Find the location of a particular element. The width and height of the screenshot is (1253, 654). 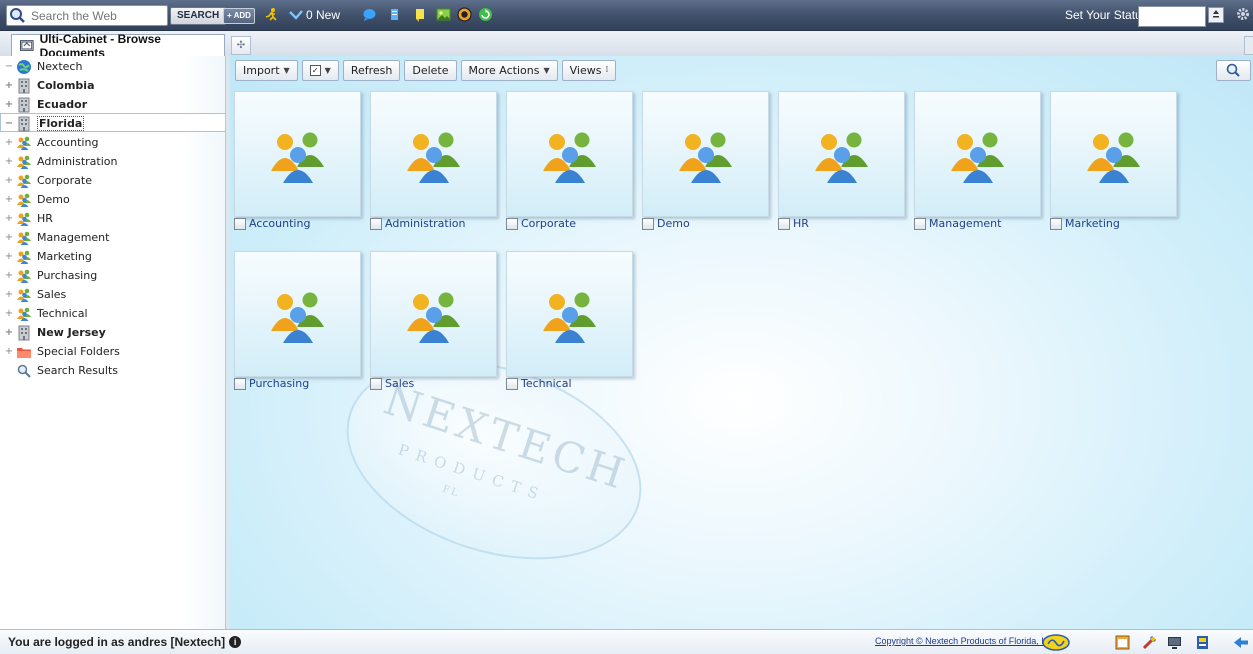

collapse-icon: − is located at coordinates (9, 123).